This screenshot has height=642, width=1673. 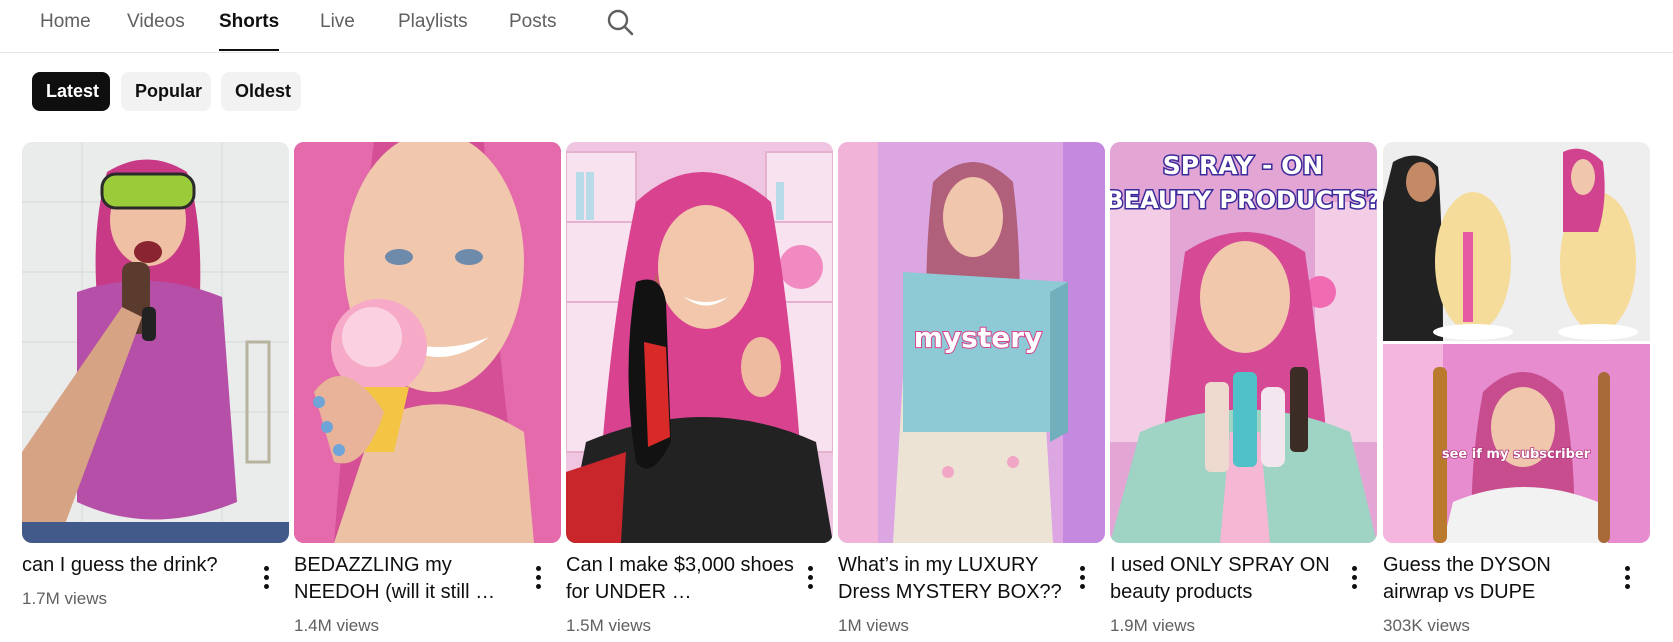 What do you see at coordinates (433, 26) in the screenshot?
I see `tab-playlists: Playlists` at bounding box center [433, 26].